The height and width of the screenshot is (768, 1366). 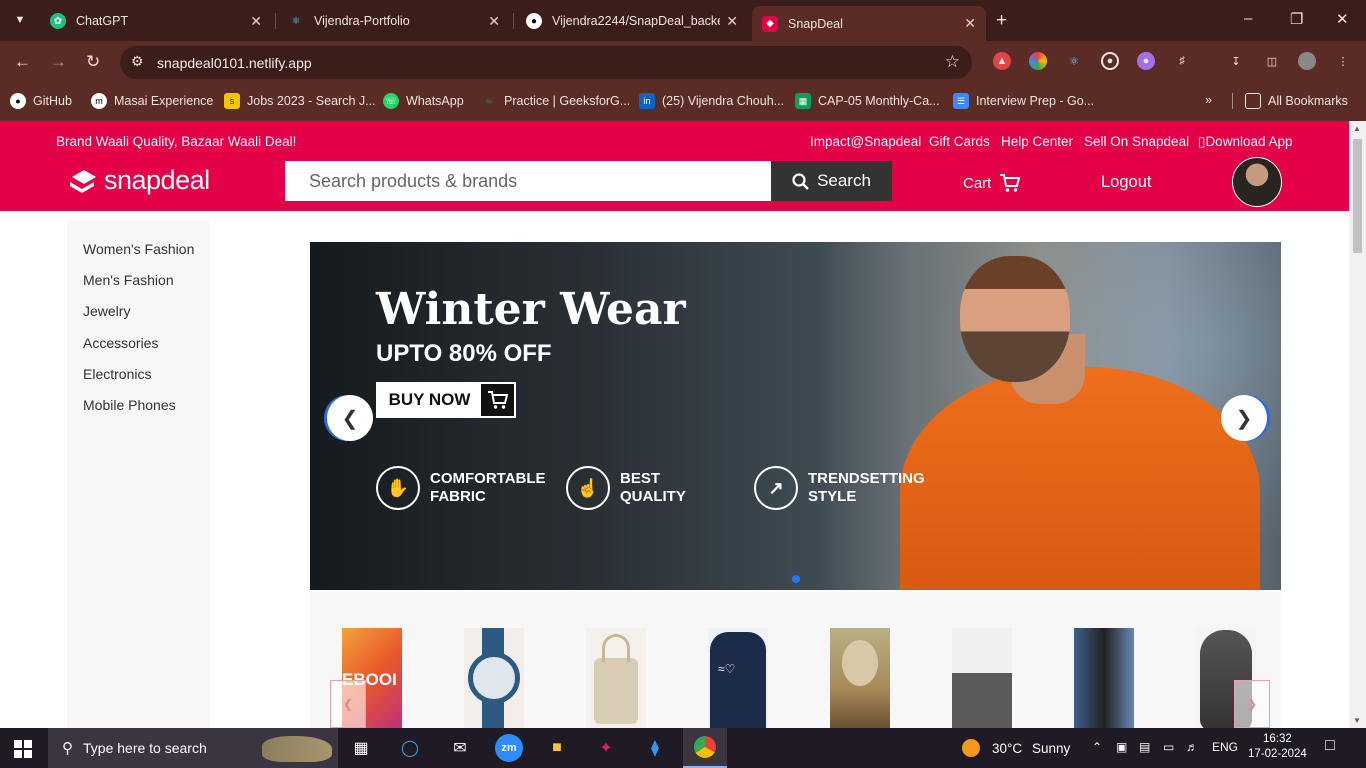 What do you see at coordinates (616, 678) in the screenshot?
I see `product-card-bag` at bounding box center [616, 678].